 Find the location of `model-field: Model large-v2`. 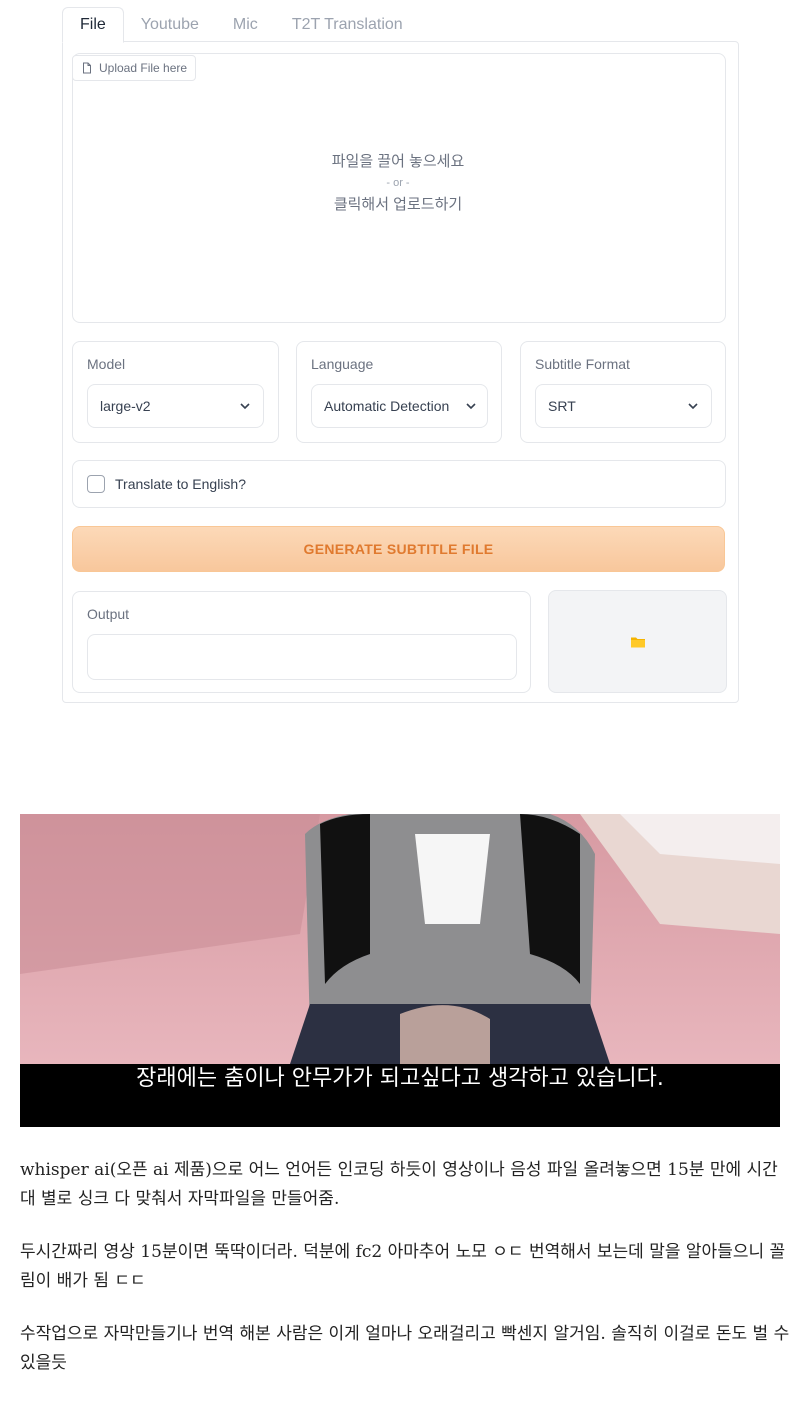

model-field: Model large-v2 is located at coordinates (175, 392).